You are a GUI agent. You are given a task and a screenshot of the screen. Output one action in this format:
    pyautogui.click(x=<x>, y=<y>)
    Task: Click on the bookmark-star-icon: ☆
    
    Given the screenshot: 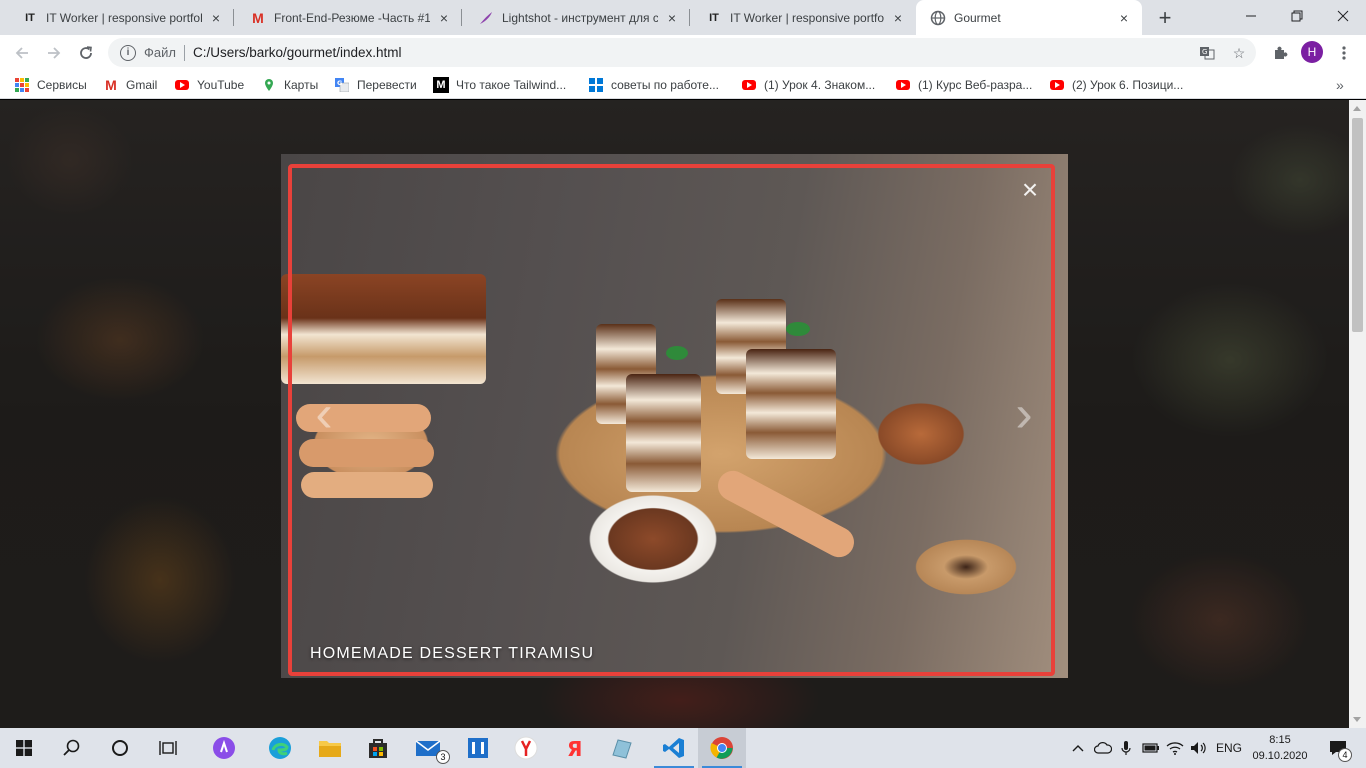 What is the action you would take?
    pyautogui.click(x=1239, y=53)
    